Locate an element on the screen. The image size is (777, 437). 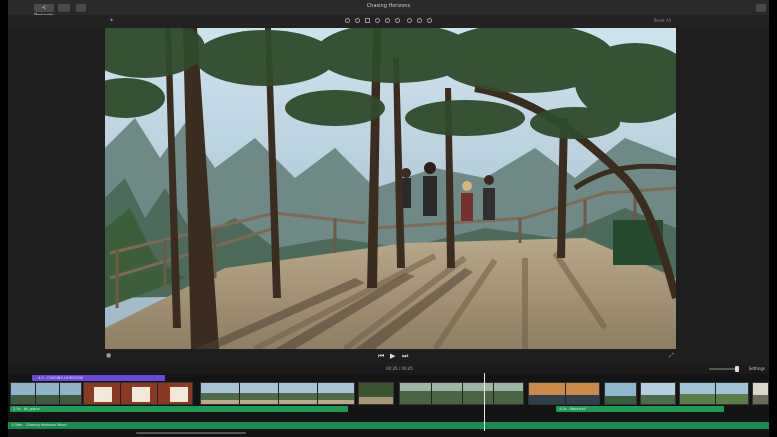
volume-icon is located at coordinates (387, 20).